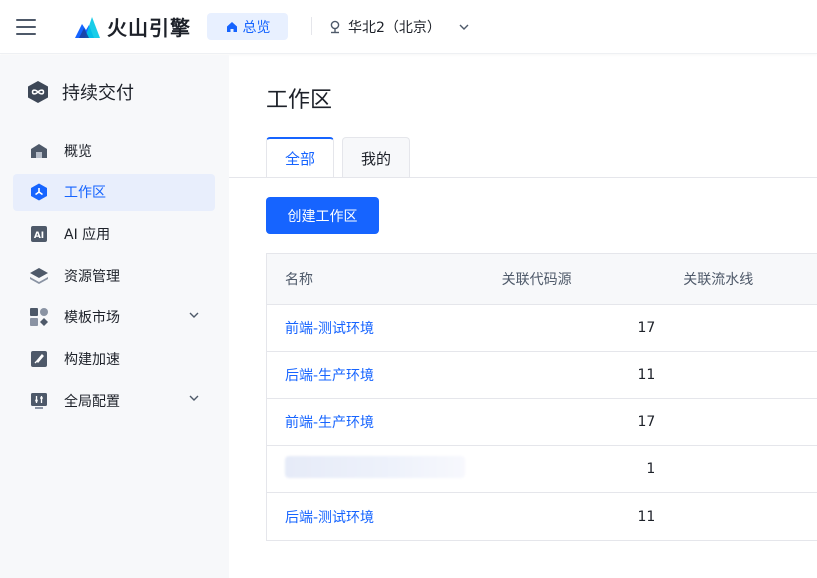 This screenshot has height=578, width=817. Describe the element at coordinates (92, 318) in the screenshot. I see `sidebar-item-label: 模板市场` at that location.